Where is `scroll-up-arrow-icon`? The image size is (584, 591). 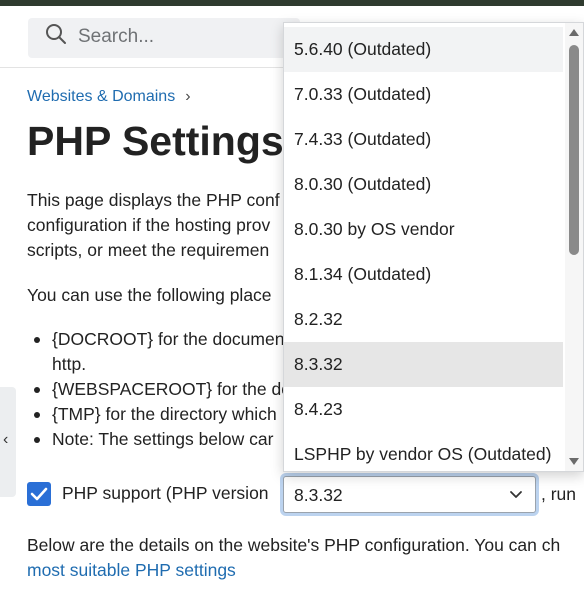
scroll-up-arrow-icon is located at coordinates (574, 32).